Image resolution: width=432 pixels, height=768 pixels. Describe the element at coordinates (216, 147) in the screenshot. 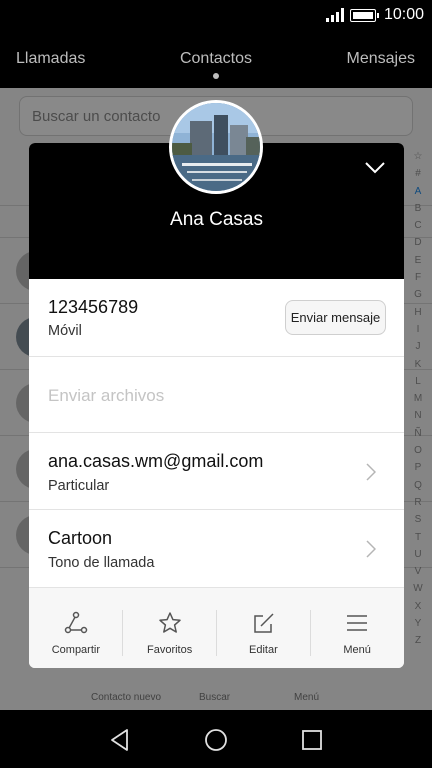

I see `contact-photo` at that location.